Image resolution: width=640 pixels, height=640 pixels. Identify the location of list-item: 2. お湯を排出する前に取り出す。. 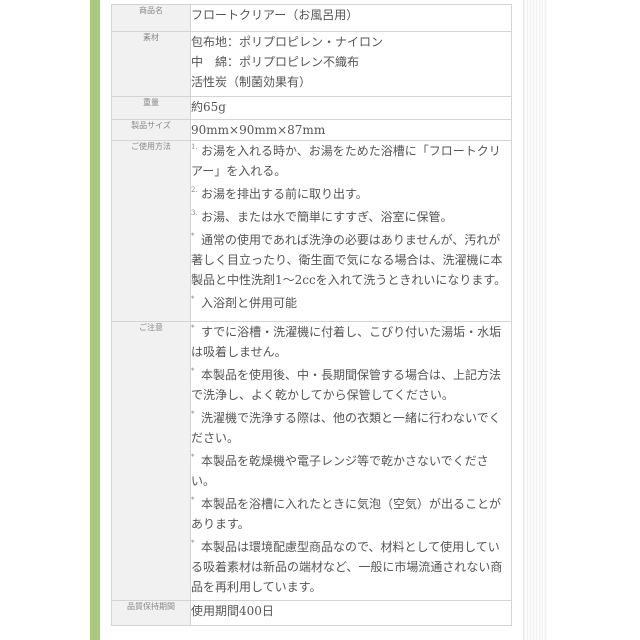
(279, 193).